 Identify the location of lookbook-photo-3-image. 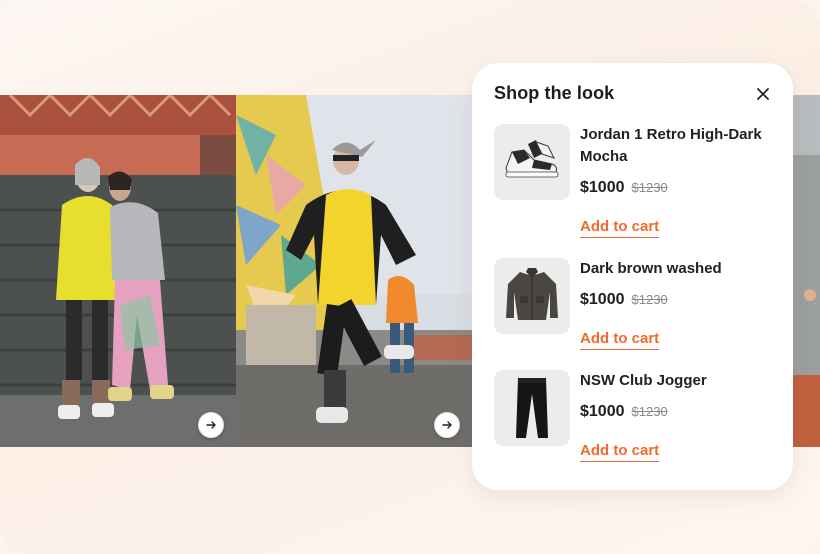
(806, 271).